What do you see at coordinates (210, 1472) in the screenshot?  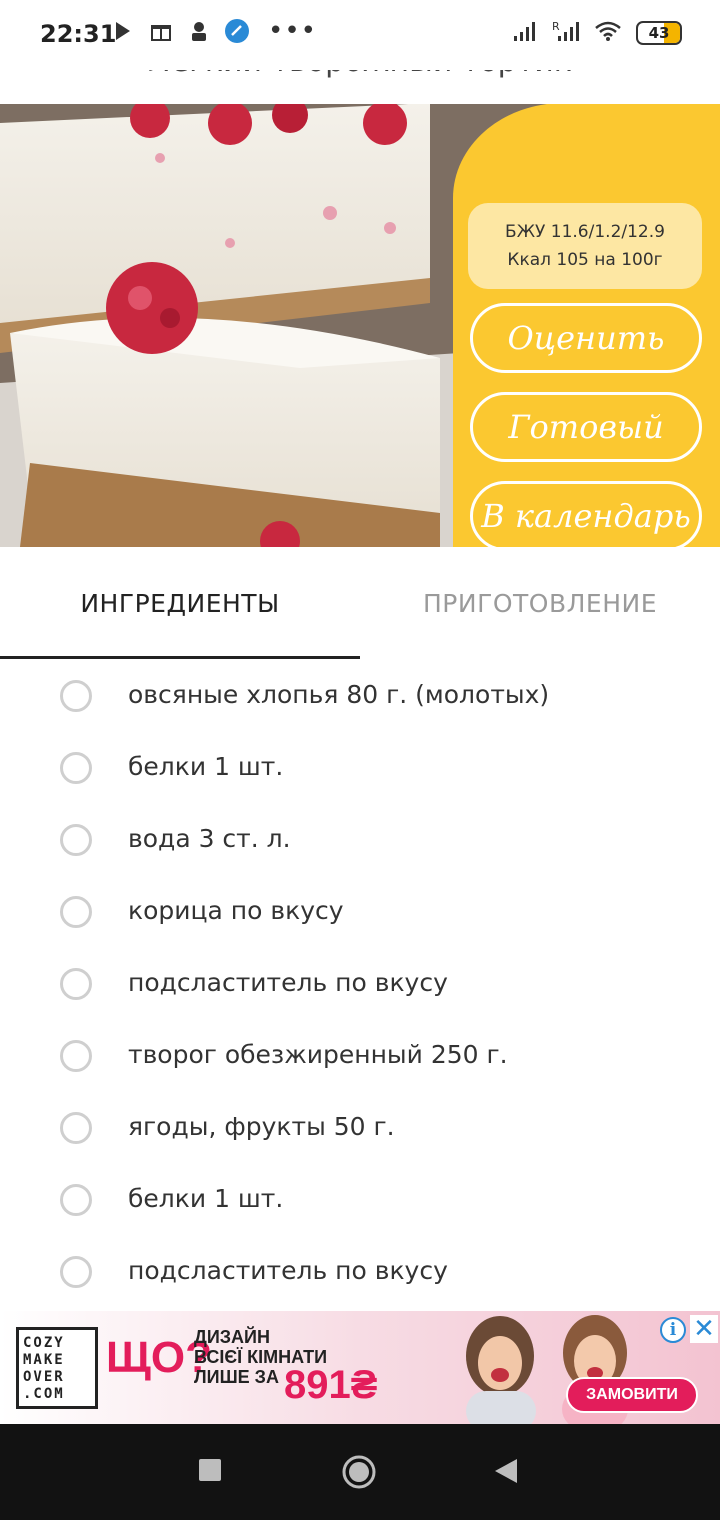 I see `recents-icon` at bounding box center [210, 1472].